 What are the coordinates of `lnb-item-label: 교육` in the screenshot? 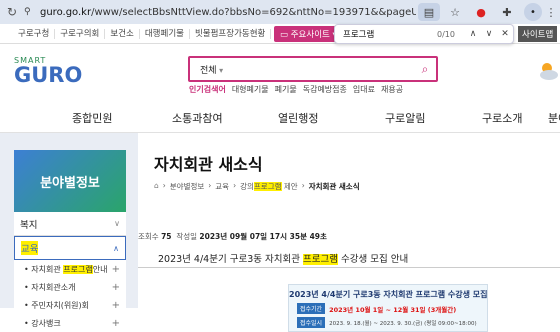 It's located at (30, 248).